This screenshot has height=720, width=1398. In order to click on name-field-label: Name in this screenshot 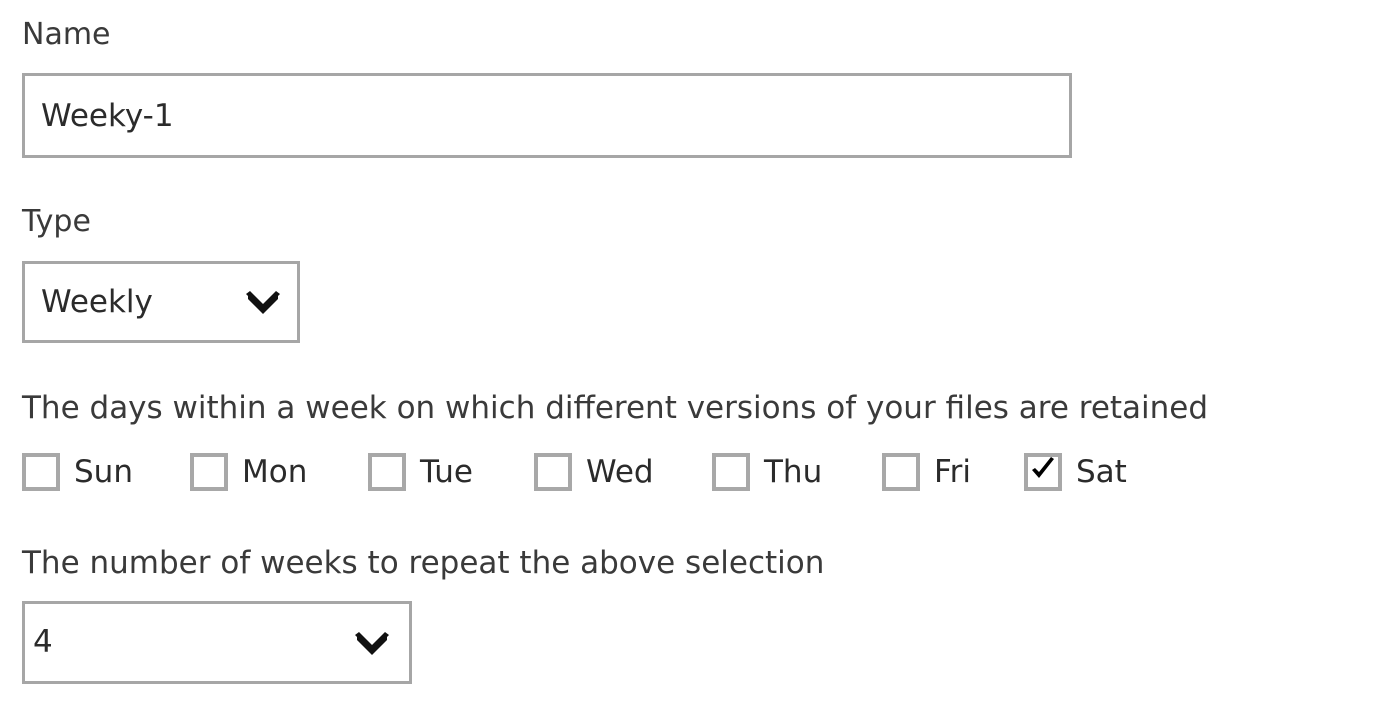, I will do `click(66, 34)`.